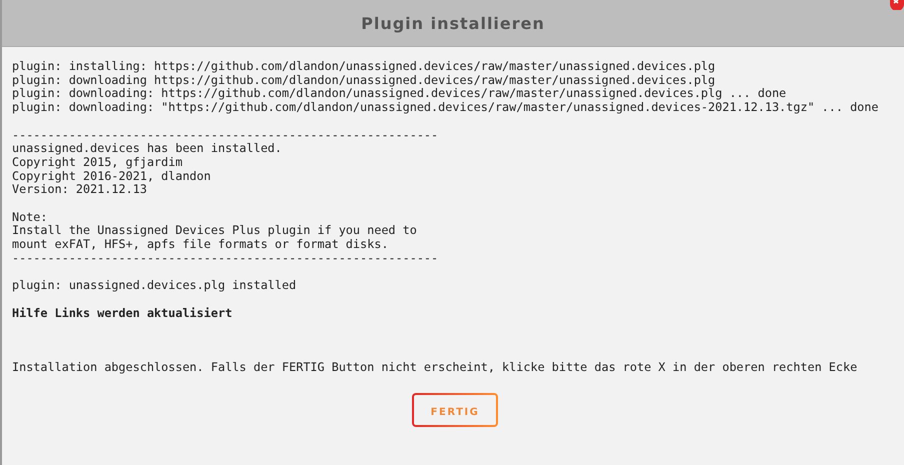 The width and height of the screenshot is (904, 465). What do you see at coordinates (215, 231) in the screenshot?
I see `log-line: Install the Unassigned Devices Plus plugin if you need to` at bounding box center [215, 231].